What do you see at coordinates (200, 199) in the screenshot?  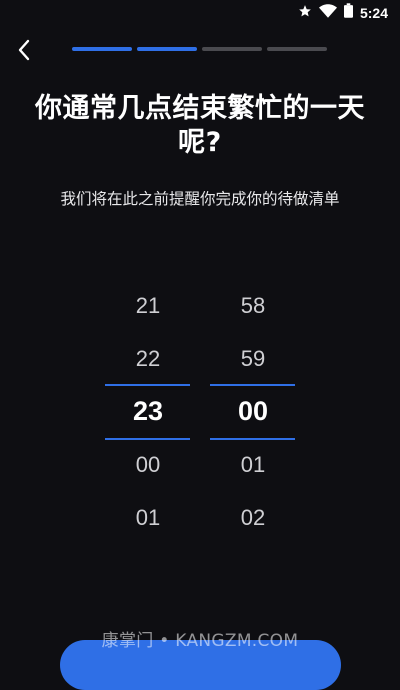 I see `question-subtitle: 我们将在此之前提醒你完成你的待做清单` at bounding box center [200, 199].